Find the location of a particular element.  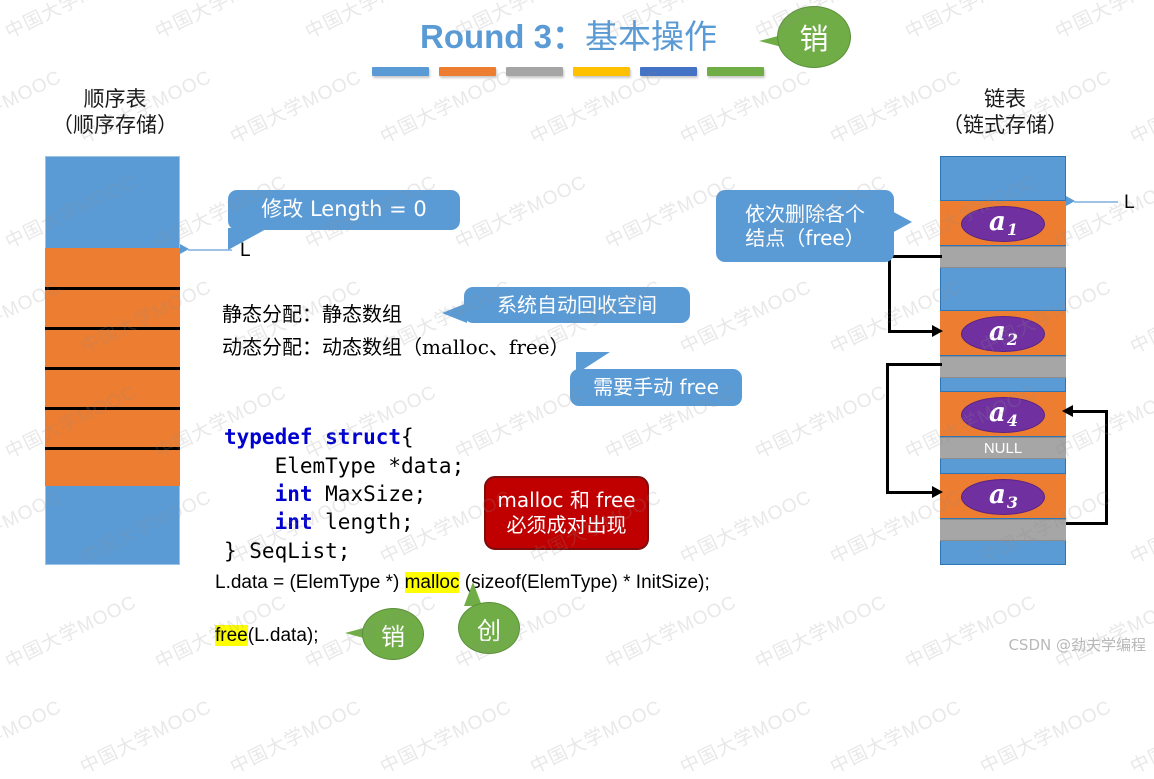

connector-a3-a4-top is located at coordinates (1090, 411).